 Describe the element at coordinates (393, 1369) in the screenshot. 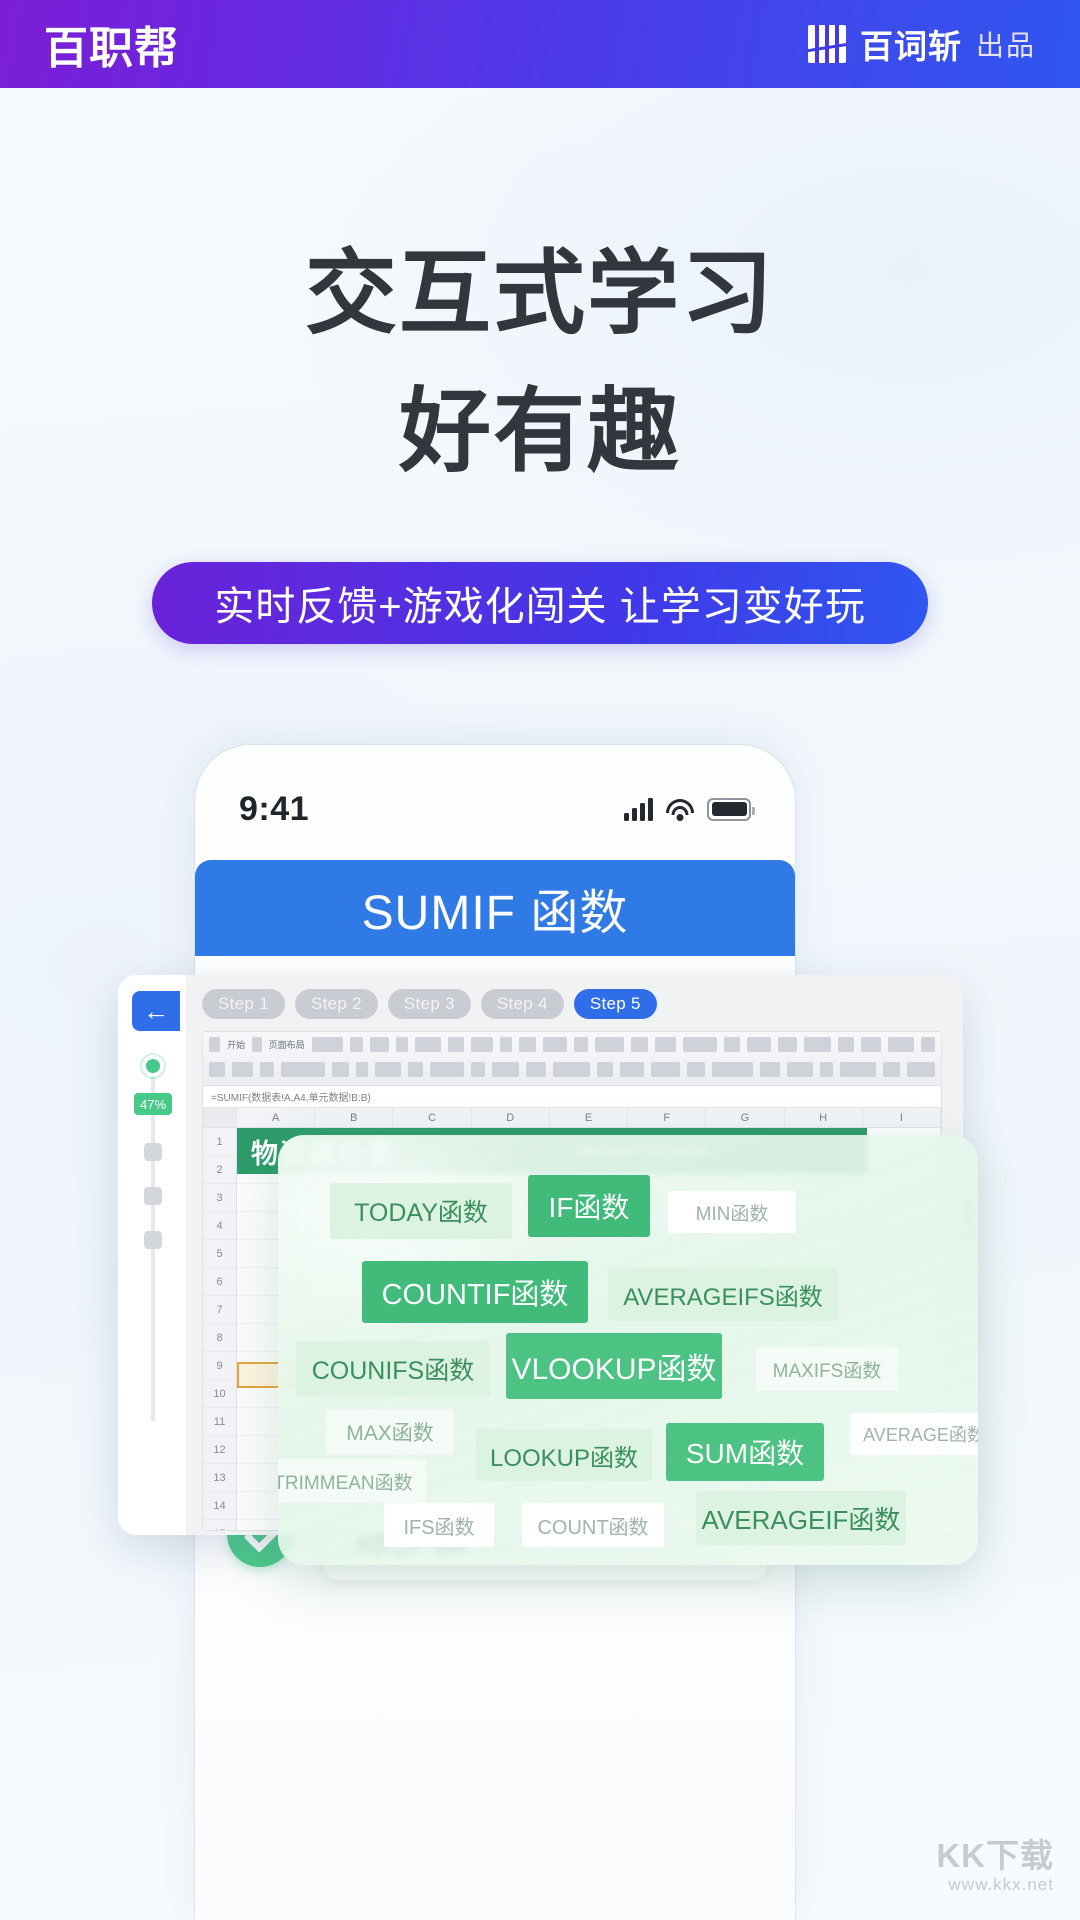

I see `function-tag: COUNIFS函数` at that location.